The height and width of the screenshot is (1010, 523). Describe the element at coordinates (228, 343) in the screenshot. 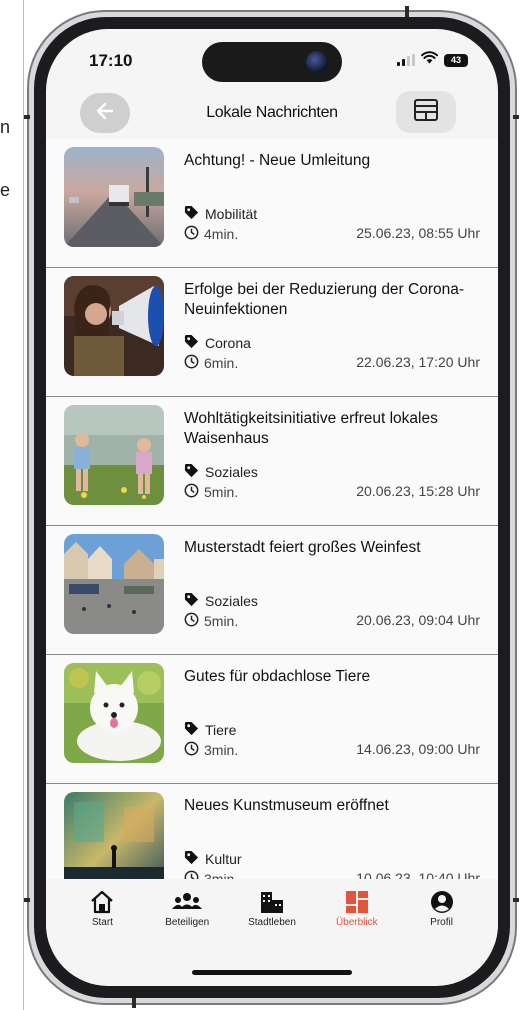

I see `category-label: Corona` at that location.